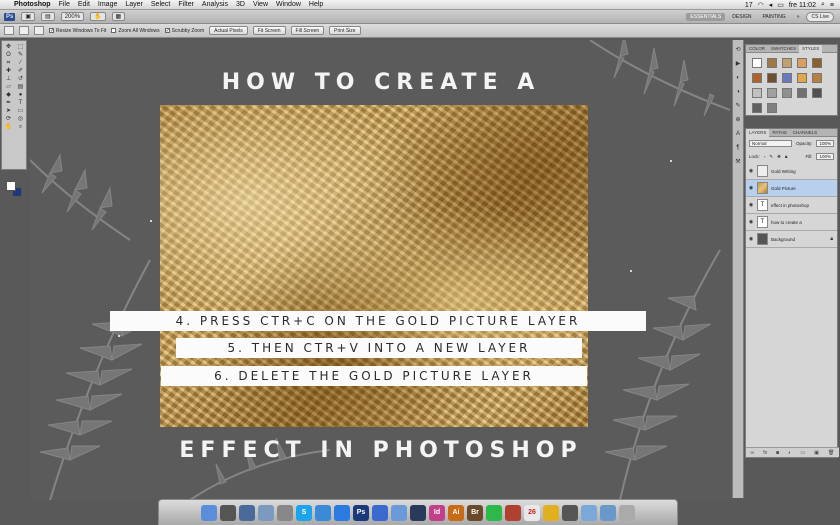 The width and height of the screenshot is (840, 525). What do you see at coordinates (228, 30) in the screenshot?
I see `actual-pixels-button: Actual Pixels` at bounding box center [228, 30].